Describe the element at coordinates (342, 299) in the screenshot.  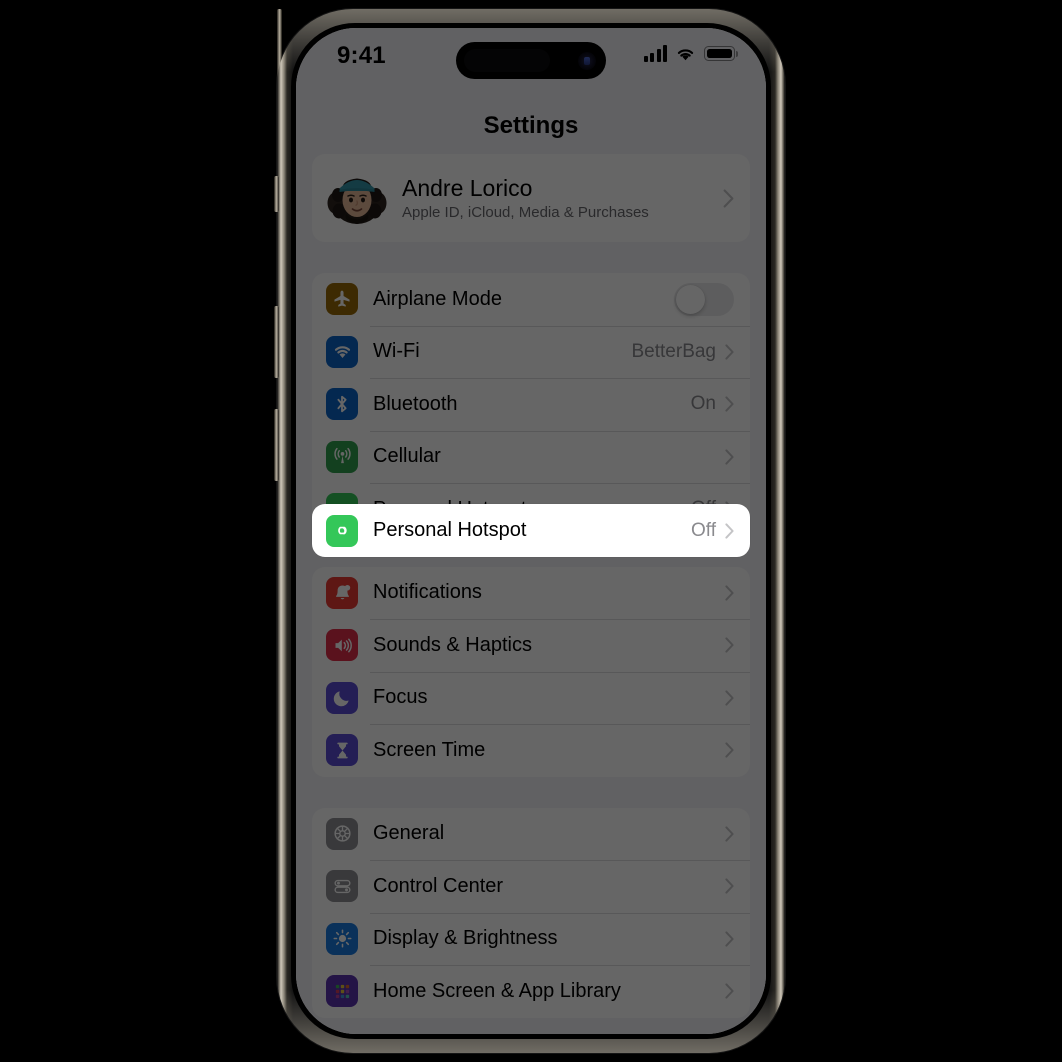
I see `airplane-icon` at that location.